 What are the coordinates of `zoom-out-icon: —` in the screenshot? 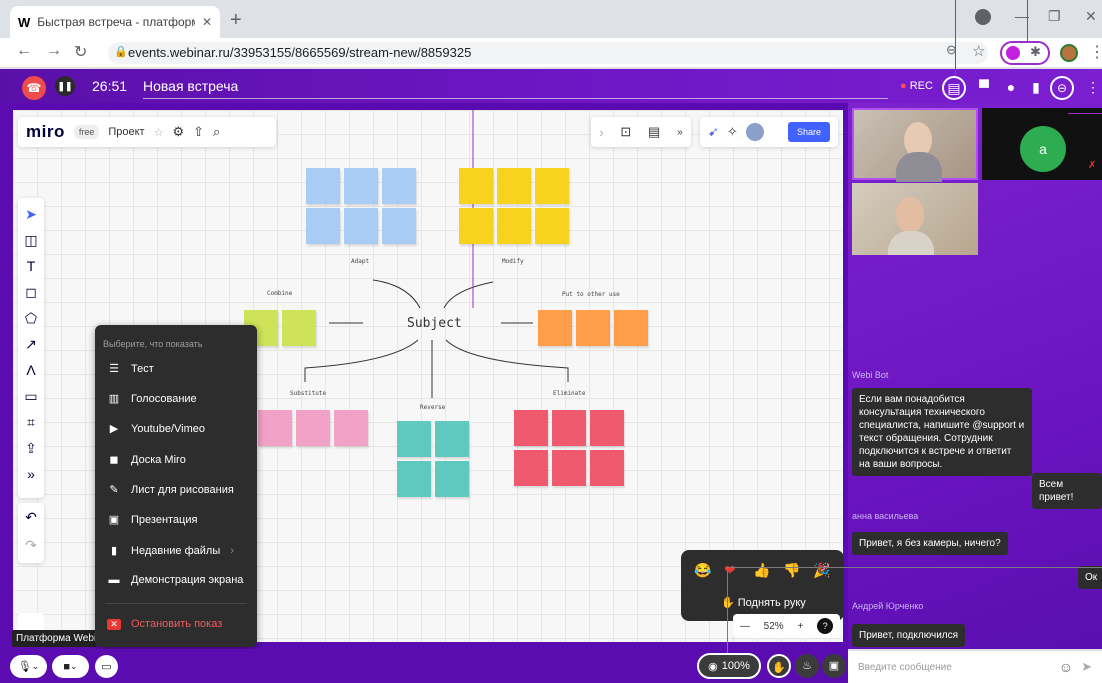 It's located at (745, 626).